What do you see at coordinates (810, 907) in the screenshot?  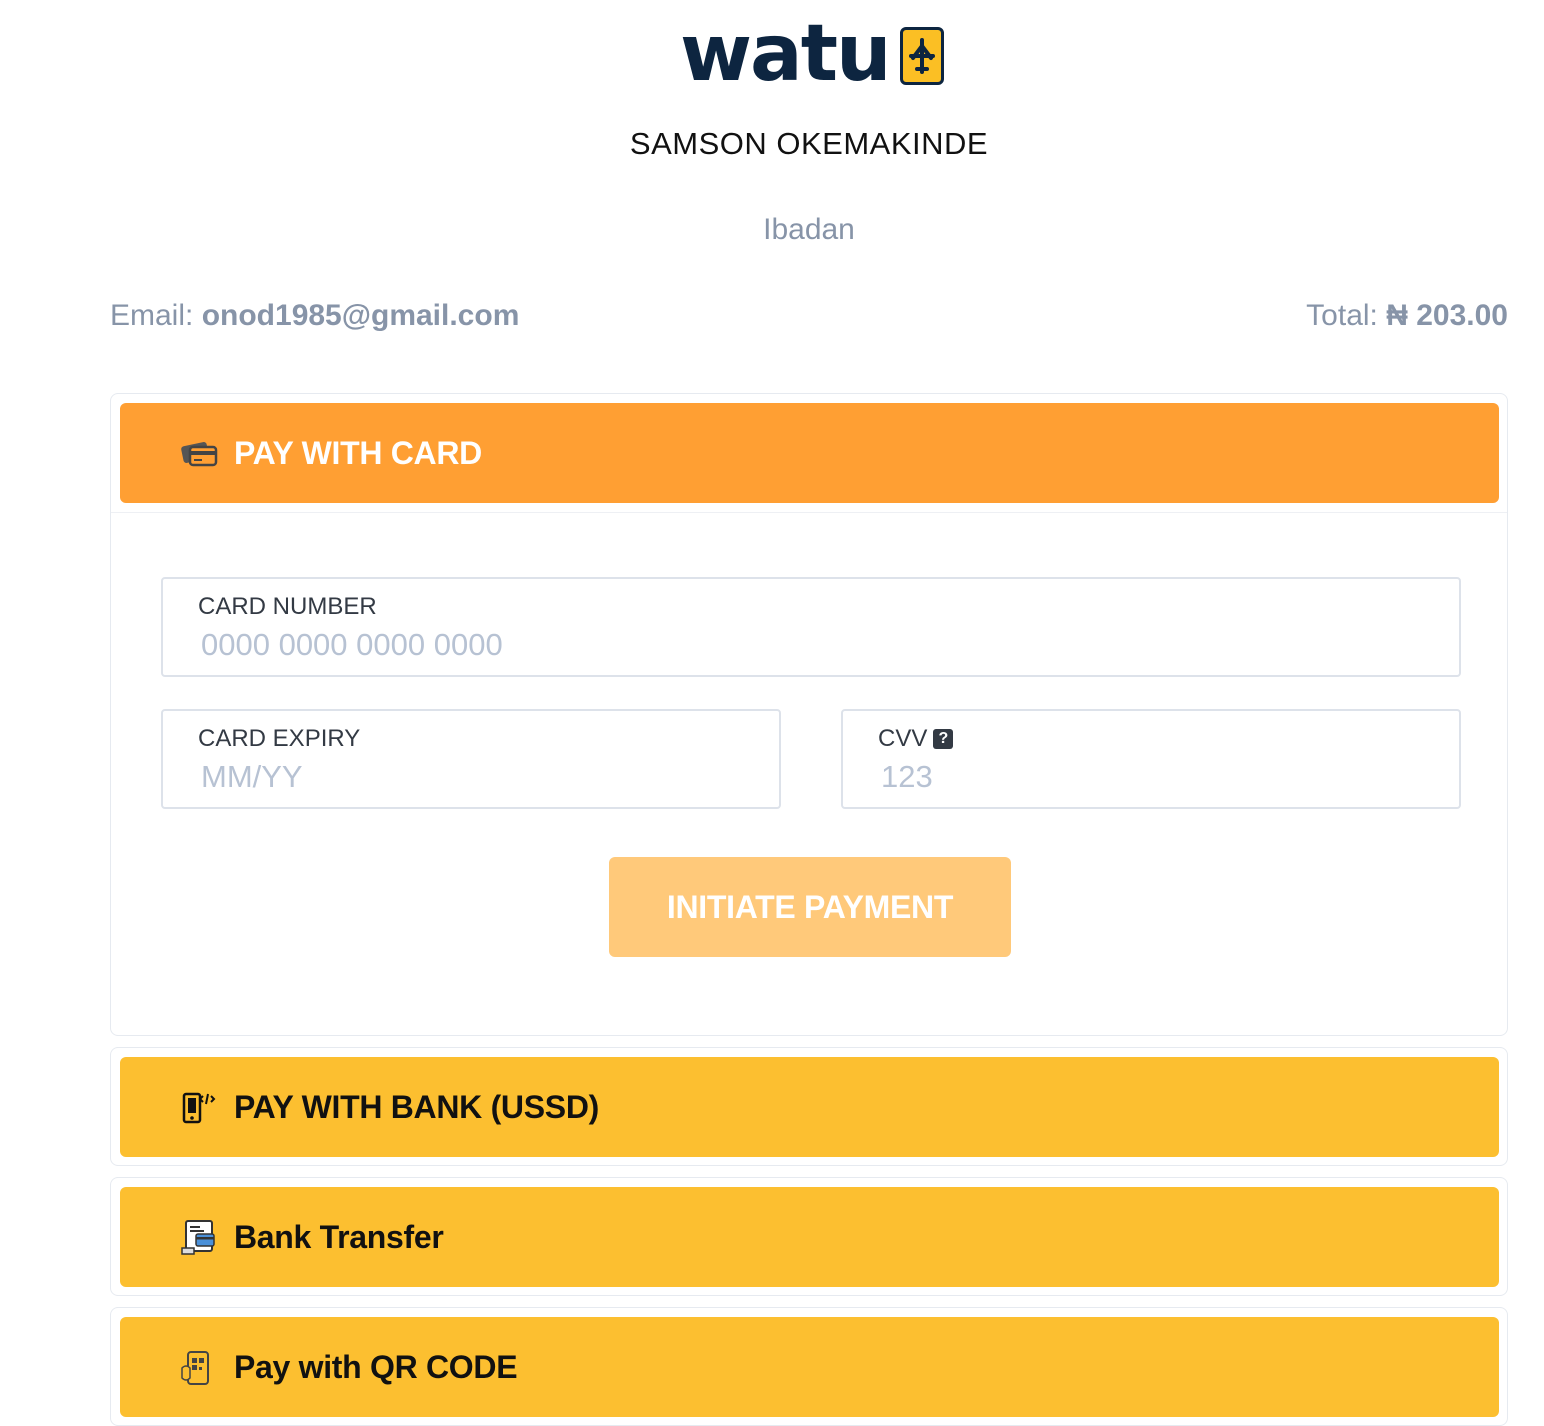 I see `initiate-payment-button: INITIATE PAYMENT` at bounding box center [810, 907].